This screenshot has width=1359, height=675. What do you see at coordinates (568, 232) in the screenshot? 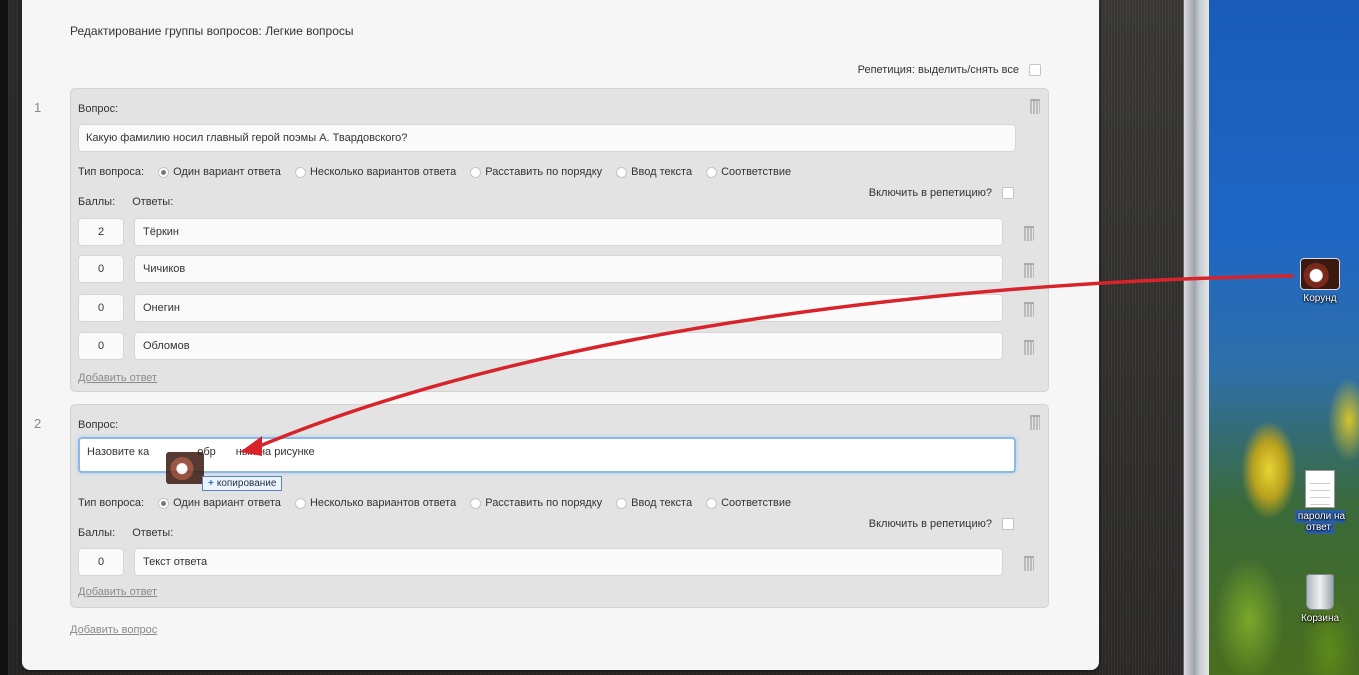
I see `answer-input: Тёркин` at bounding box center [568, 232].